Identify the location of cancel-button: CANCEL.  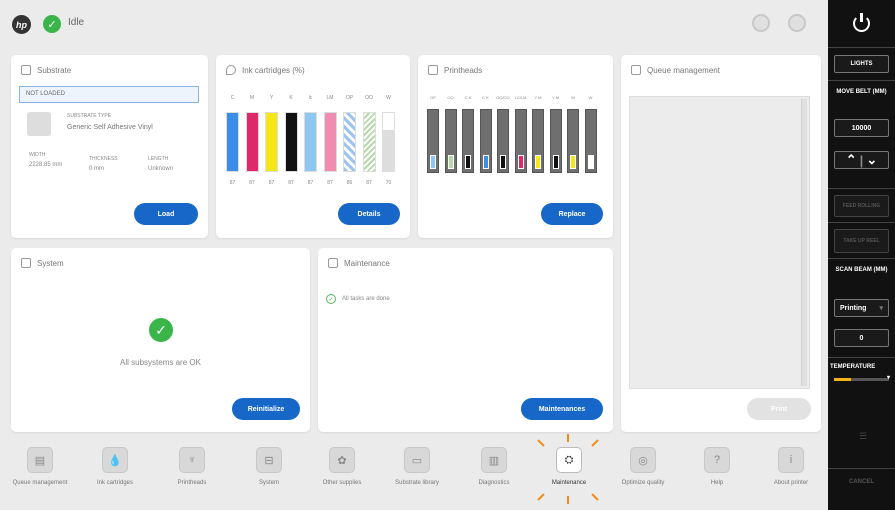
(861, 483).